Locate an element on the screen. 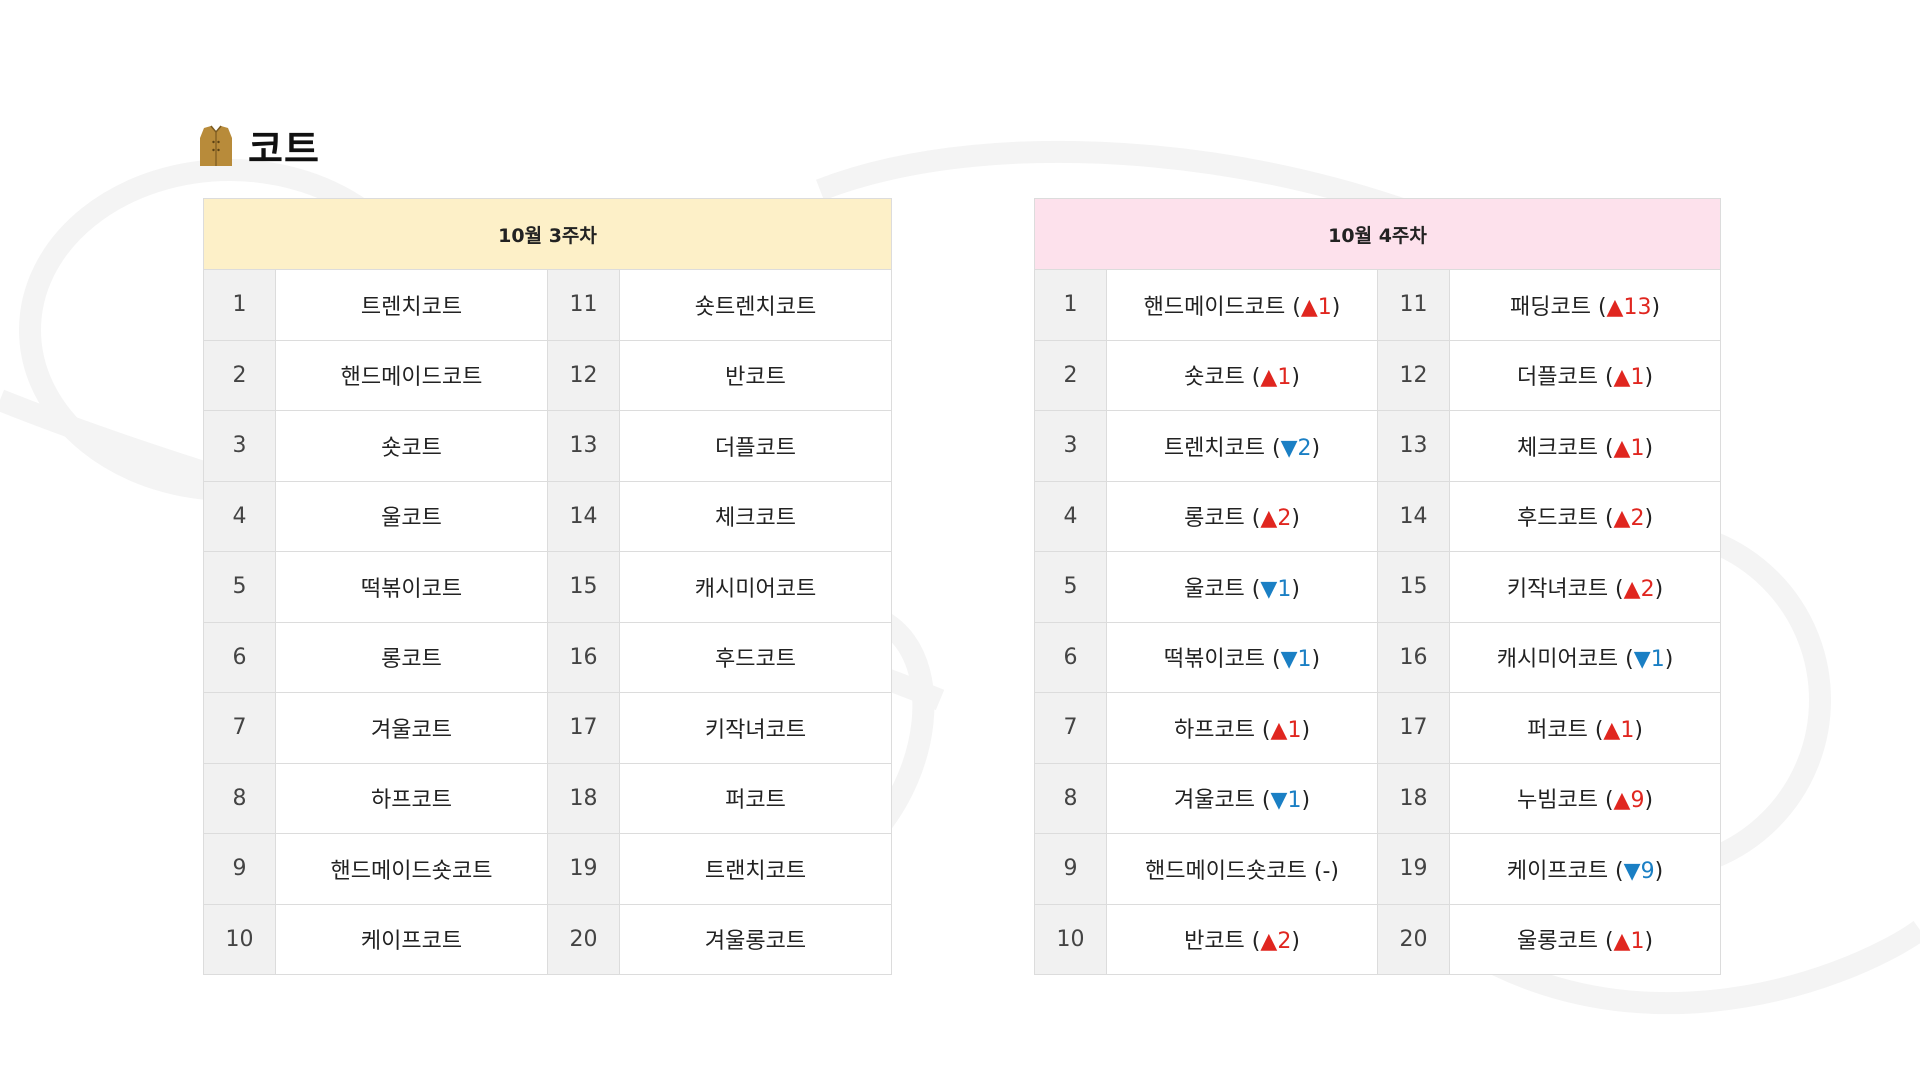 This screenshot has width=1920, height=1080. item-name-cell: 누빔코트 (▲9) is located at coordinates (1585, 798).